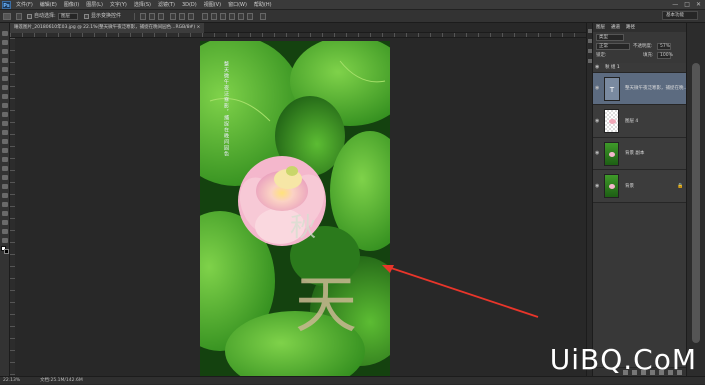 This screenshot has width=705, height=385. I want to click on auto-select-label: 自动选择:, so click(45, 16).